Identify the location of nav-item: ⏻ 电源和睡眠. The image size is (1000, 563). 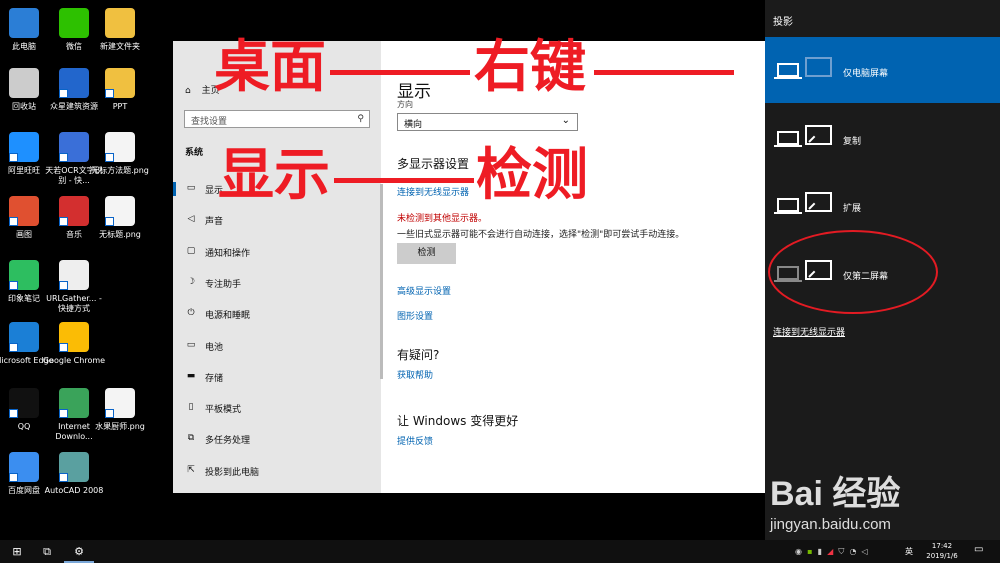
(277, 314).